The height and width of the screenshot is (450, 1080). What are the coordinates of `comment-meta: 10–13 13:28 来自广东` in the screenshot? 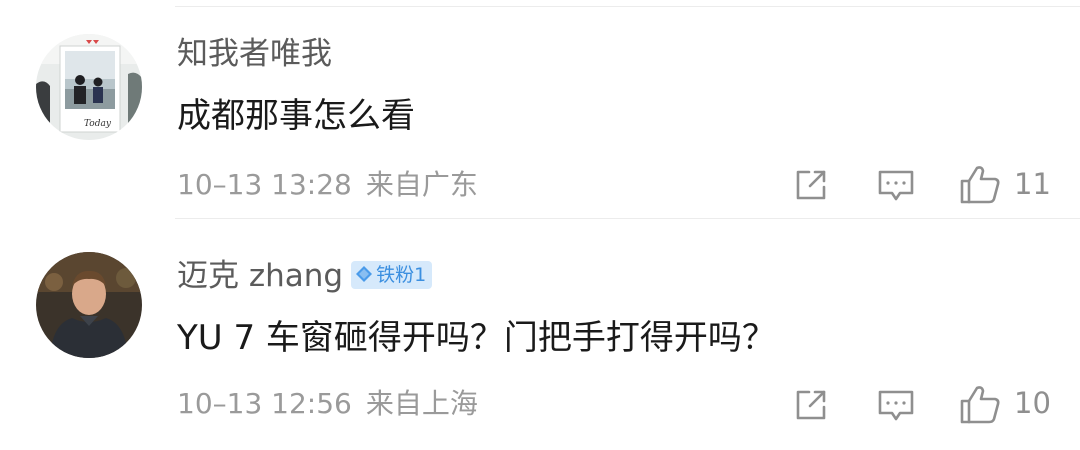 It's located at (327, 185).